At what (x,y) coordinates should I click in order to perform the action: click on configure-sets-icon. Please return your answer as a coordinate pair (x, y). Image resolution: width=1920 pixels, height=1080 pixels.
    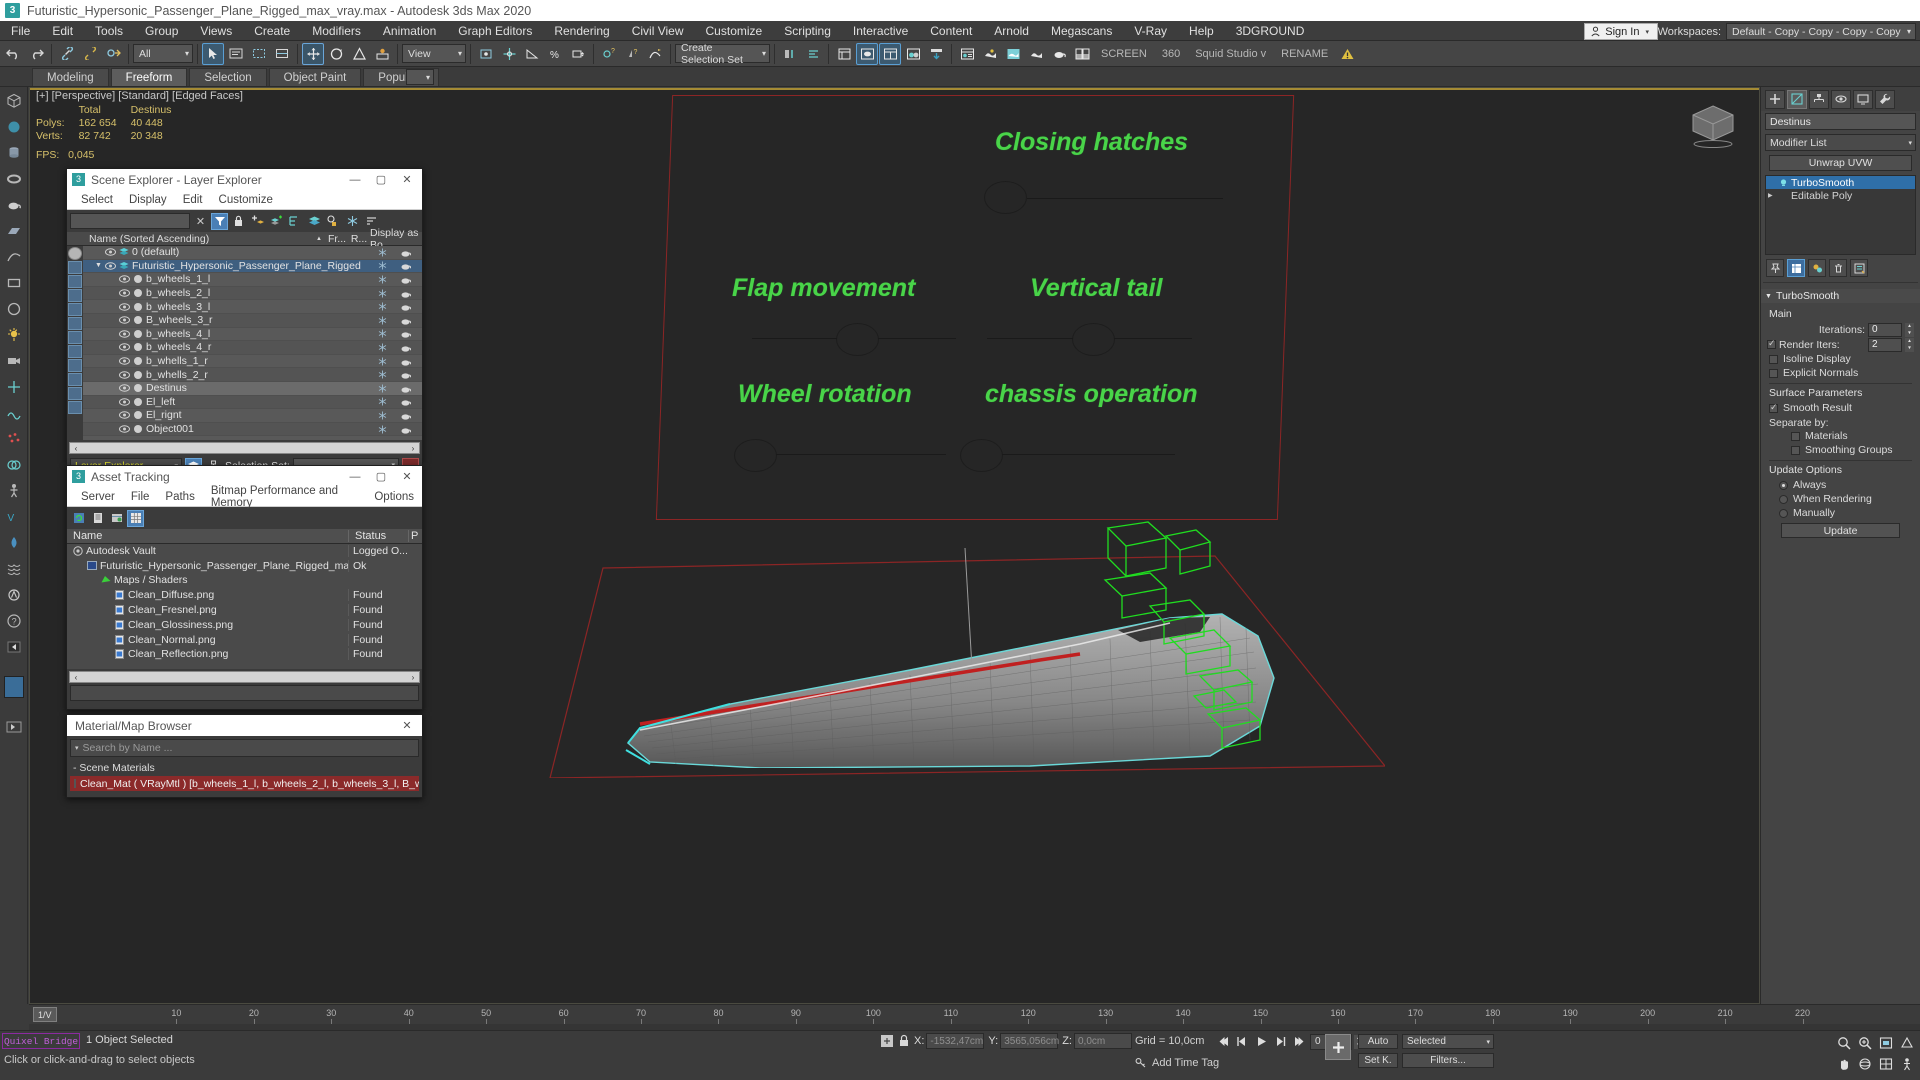
    Looking at the image, I should click on (1859, 268).